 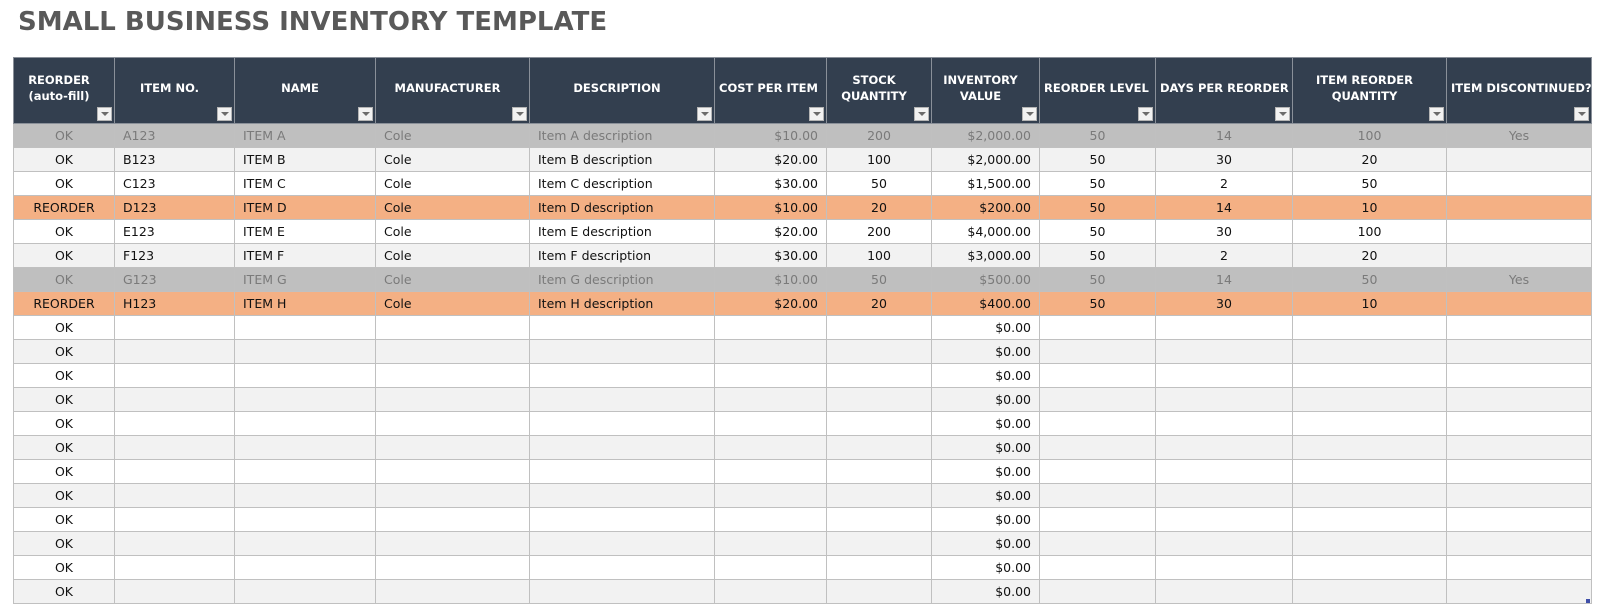 I want to click on cell-item-no: A123, so click(x=174, y=135).